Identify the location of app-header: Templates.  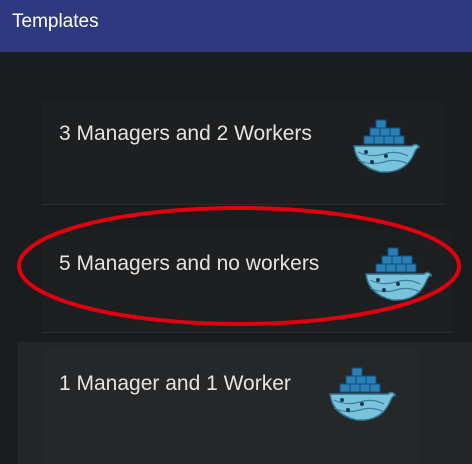
(236, 26).